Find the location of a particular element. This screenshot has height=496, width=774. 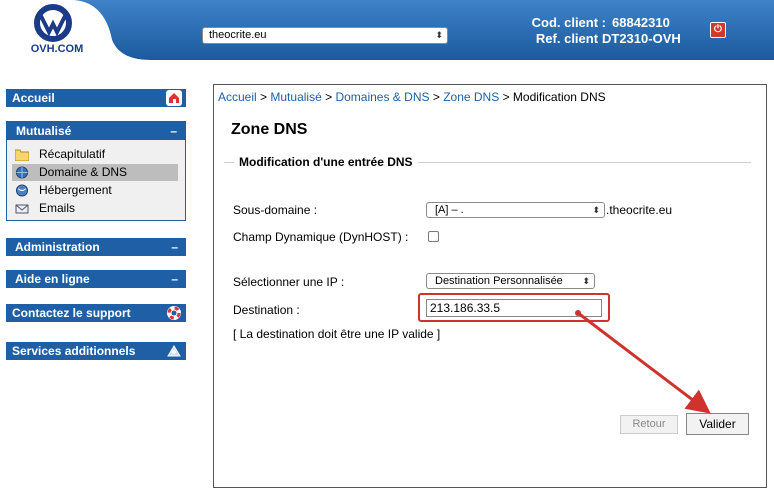

sidebar-item-domaine-dns: Domaine & DNS is located at coordinates (95, 172).